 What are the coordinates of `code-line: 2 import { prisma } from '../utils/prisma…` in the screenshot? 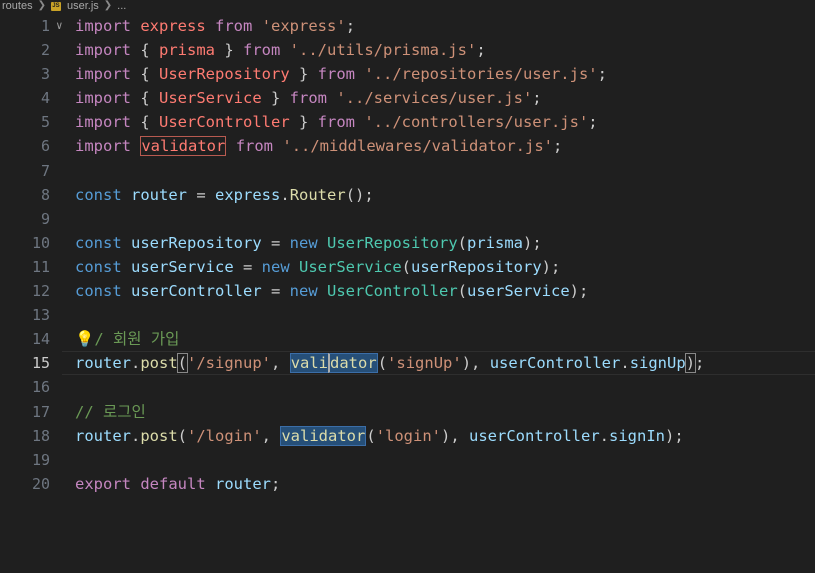 It's located at (407, 50).